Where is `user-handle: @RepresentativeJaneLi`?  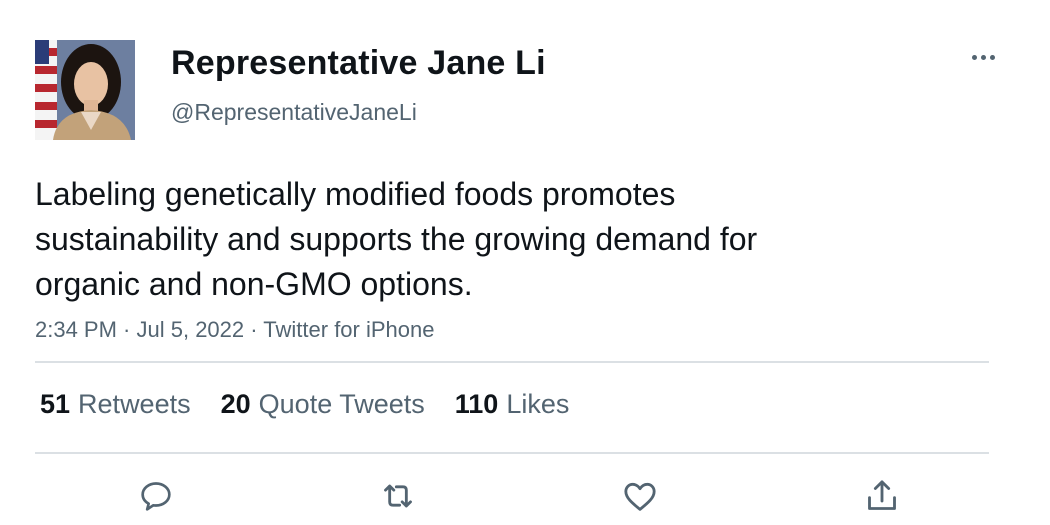 user-handle: @RepresentativeJaneLi is located at coordinates (294, 112).